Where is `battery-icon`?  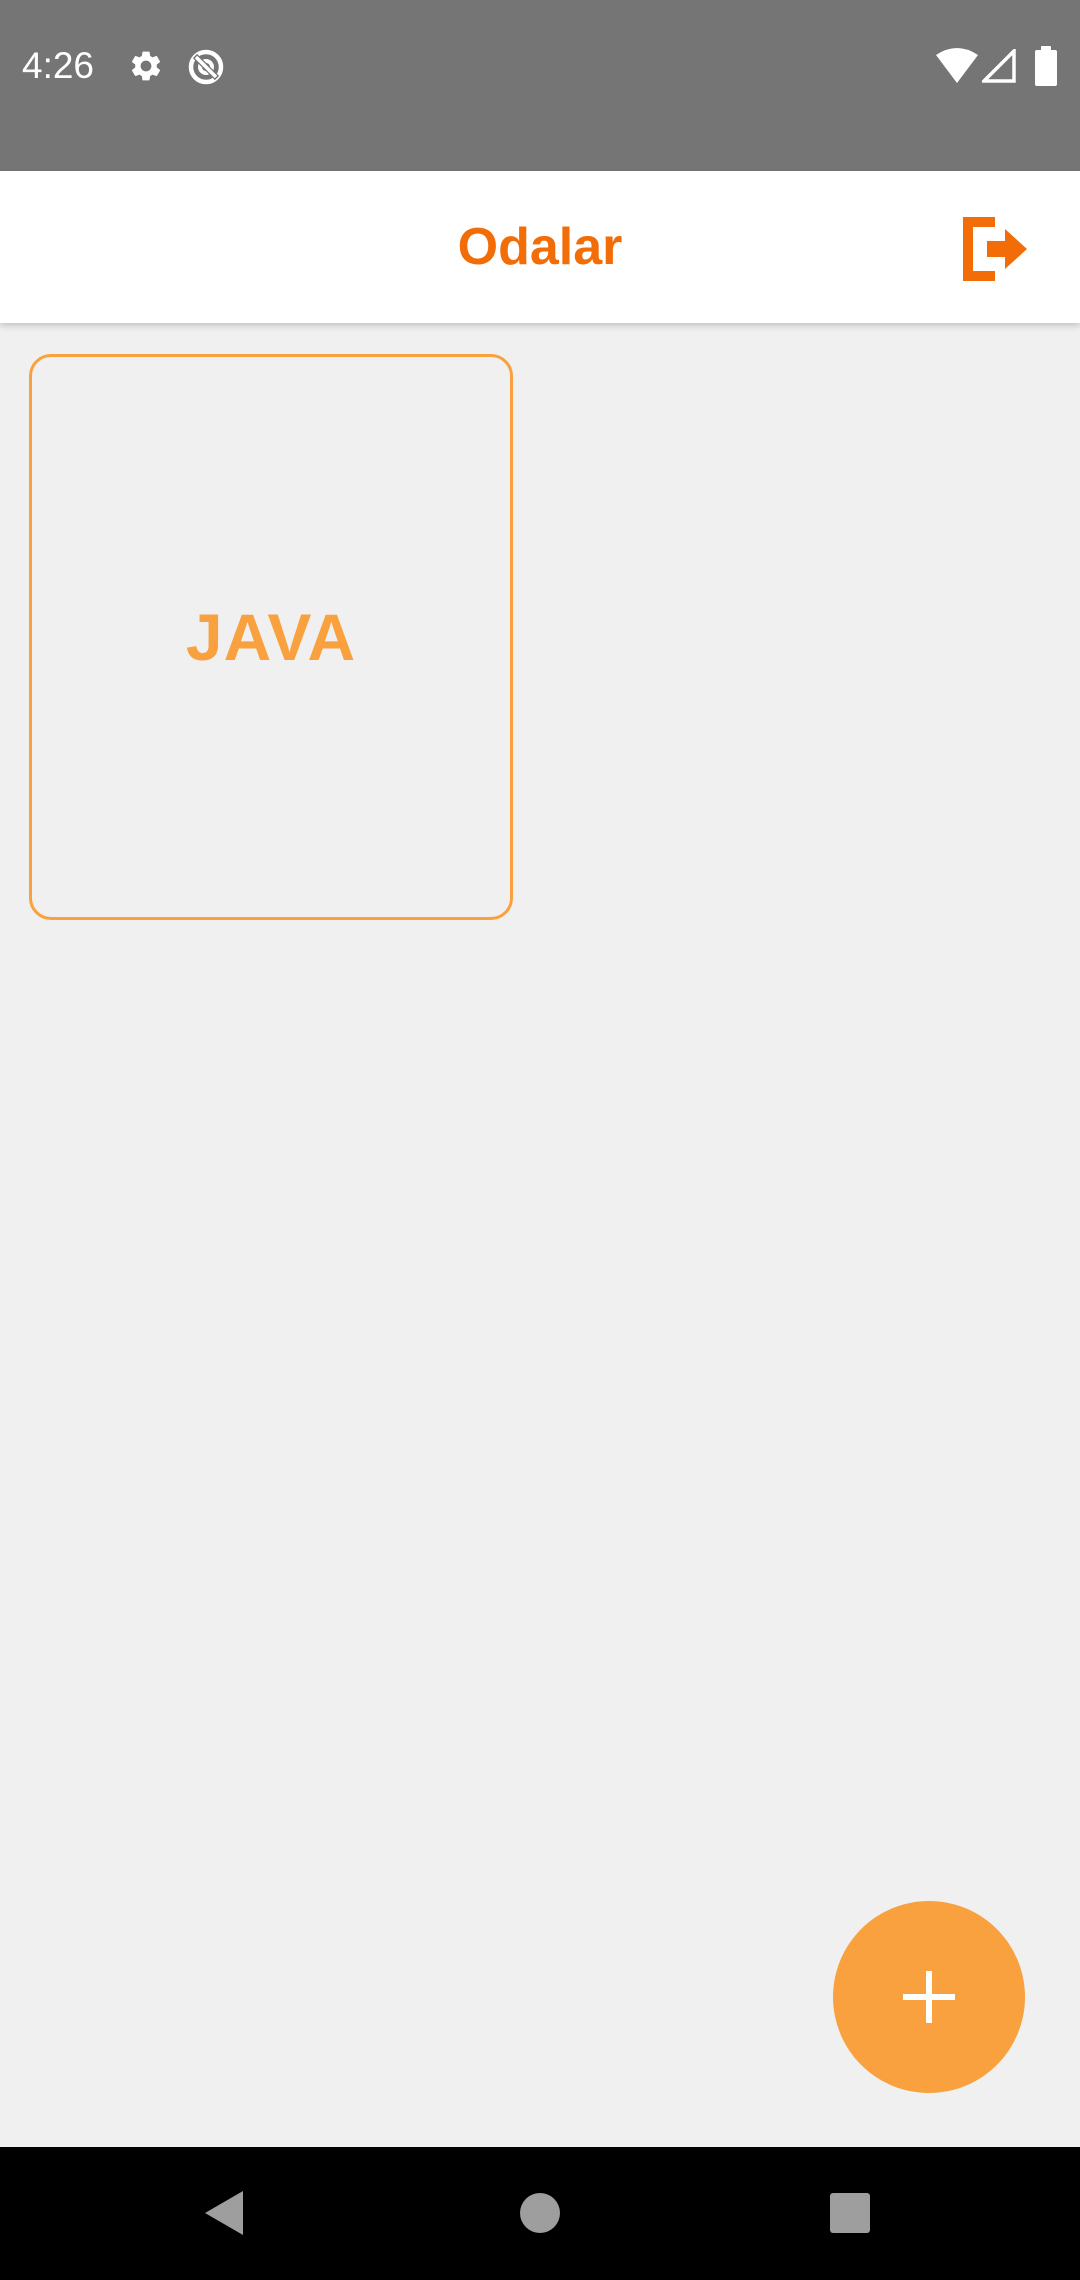 battery-icon is located at coordinates (1046, 66).